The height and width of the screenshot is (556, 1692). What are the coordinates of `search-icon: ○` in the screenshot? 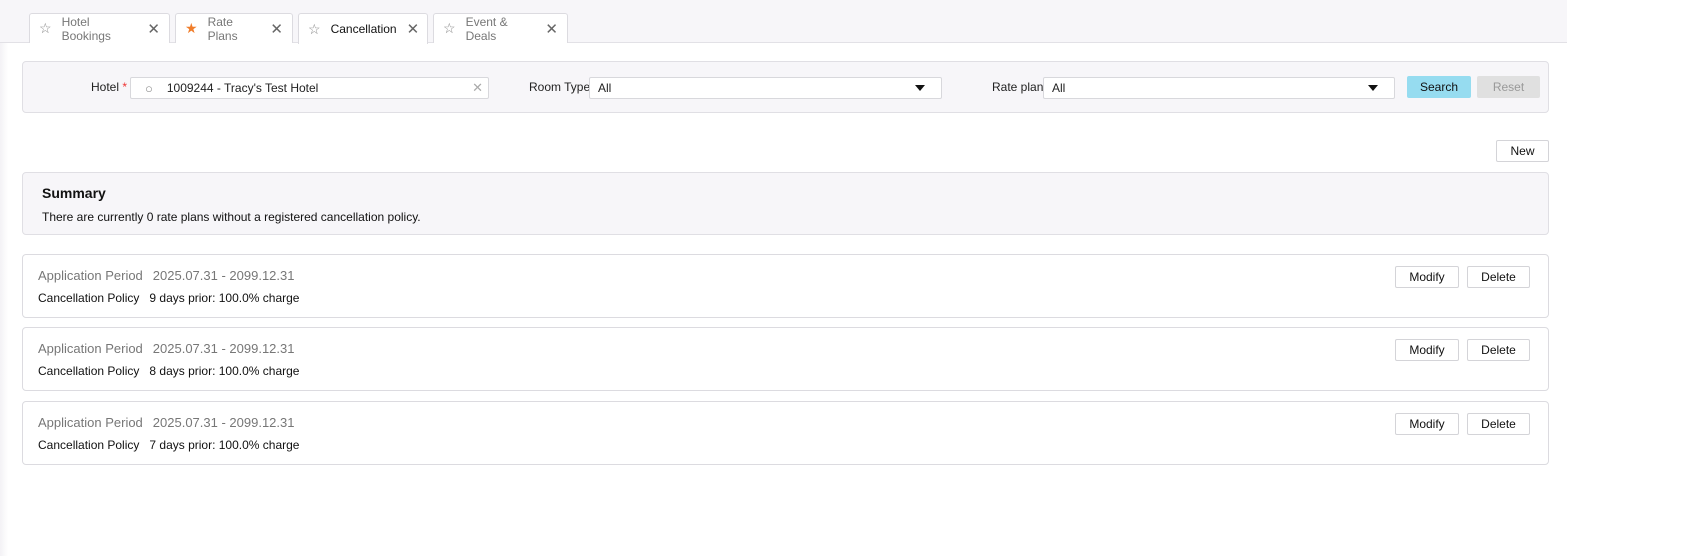 It's located at (149, 88).